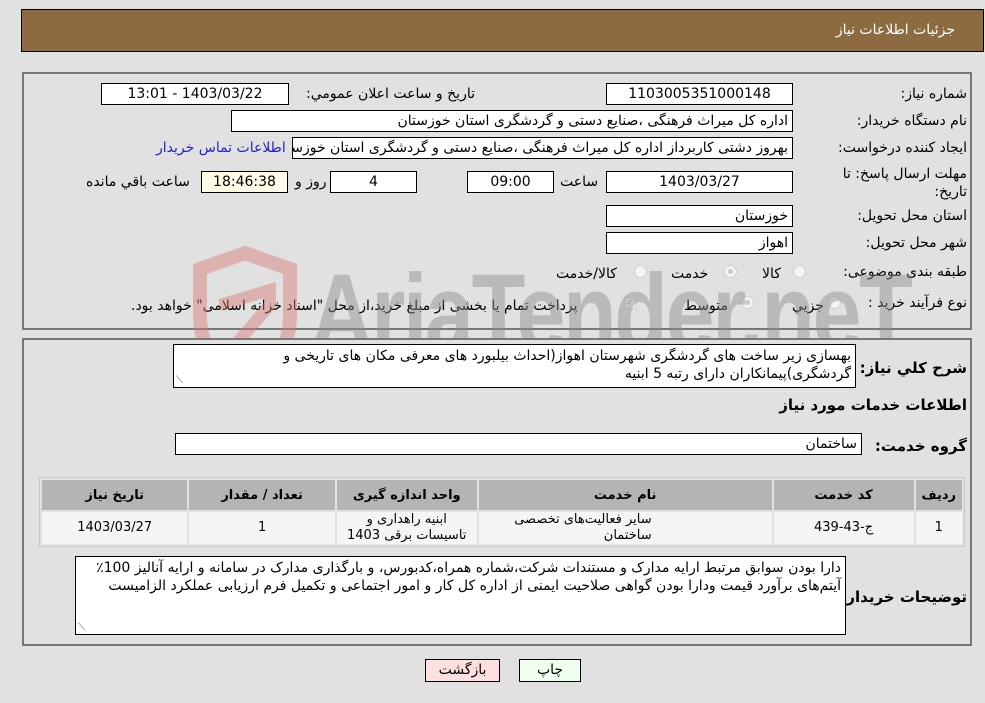  What do you see at coordinates (502, 30) in the screenshot?
I see `page-header: جزئيات اطلاعات نیاز` at bounding box center [502, 30].